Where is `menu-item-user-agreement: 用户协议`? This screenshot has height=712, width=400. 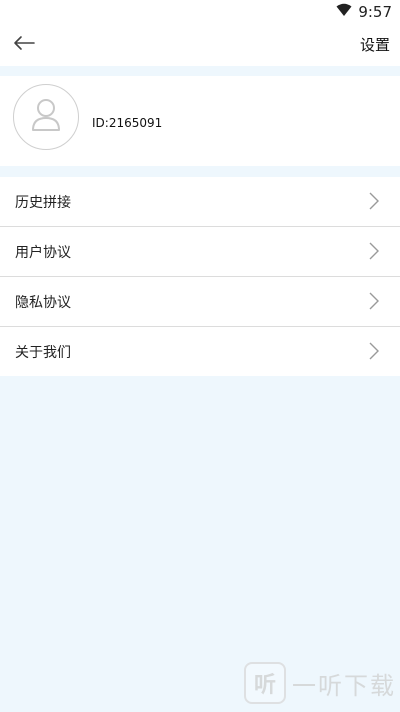 menu-item-user-agreement: 用户协议 is located at coordinates (200, 252).